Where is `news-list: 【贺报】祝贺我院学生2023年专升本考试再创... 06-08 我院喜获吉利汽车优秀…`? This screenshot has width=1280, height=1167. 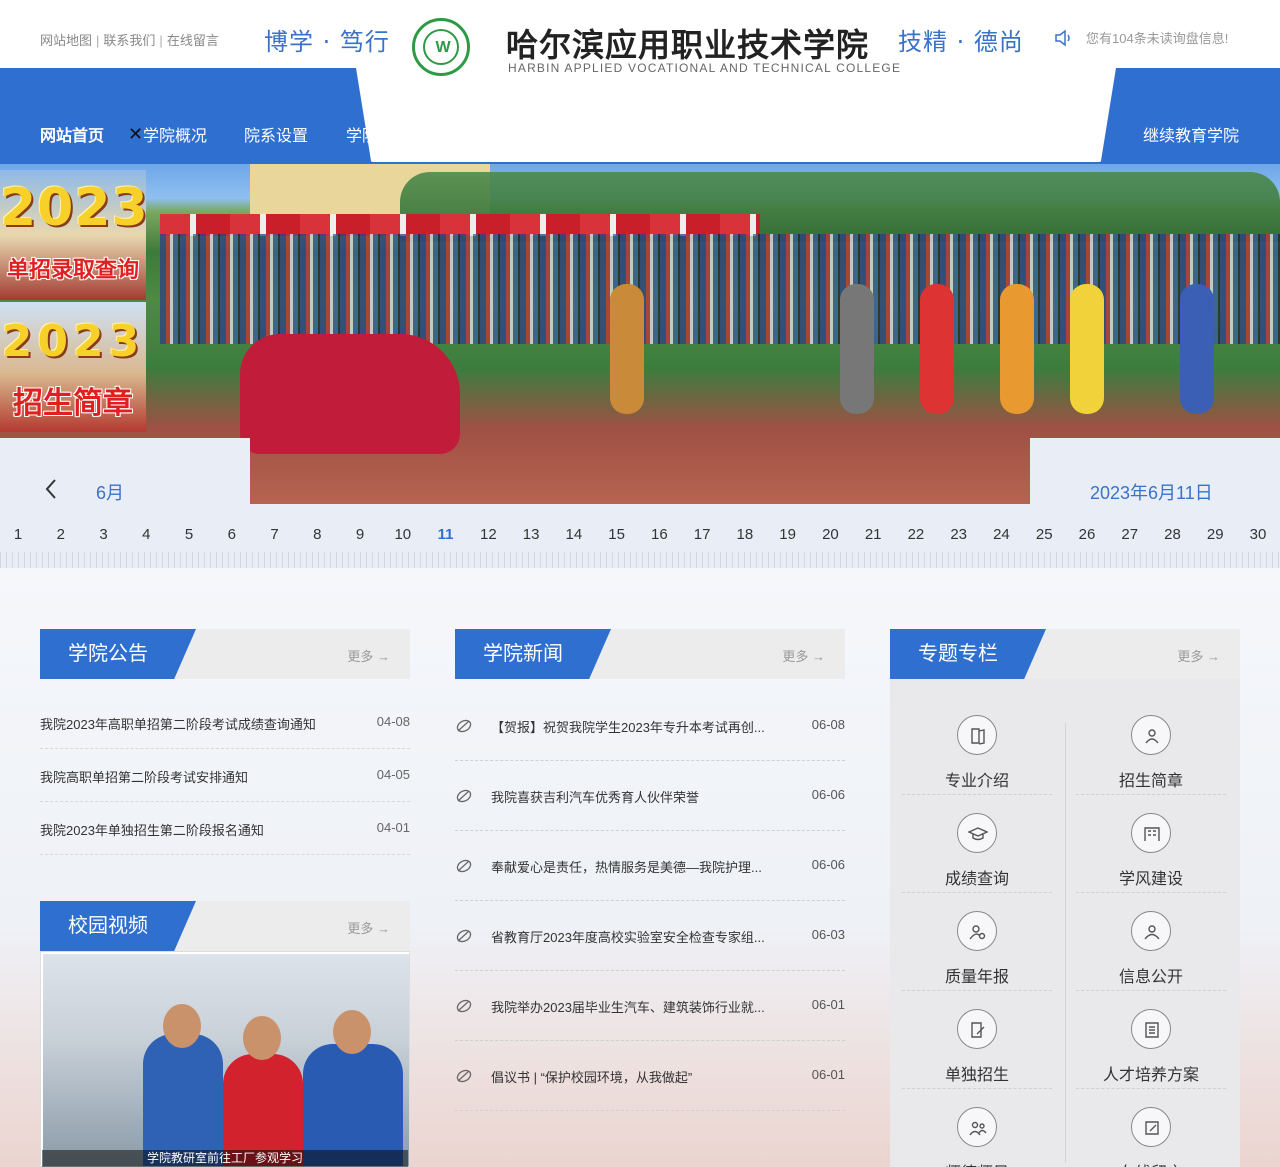 news-list: 【贺报】祝贺我院学生2023年专升本考试再创... 06-08 我院喜获吉利汽车优秀… is located at coordinates (650, 901).